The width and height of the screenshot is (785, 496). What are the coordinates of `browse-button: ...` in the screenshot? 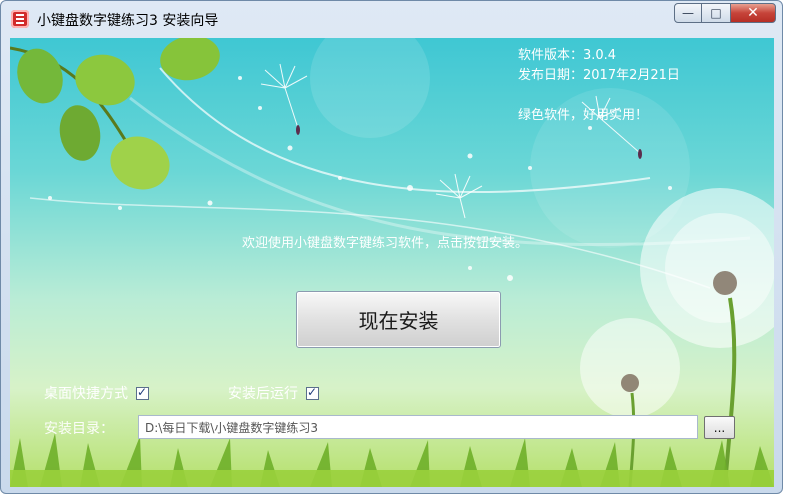 It's located at (719, 427).